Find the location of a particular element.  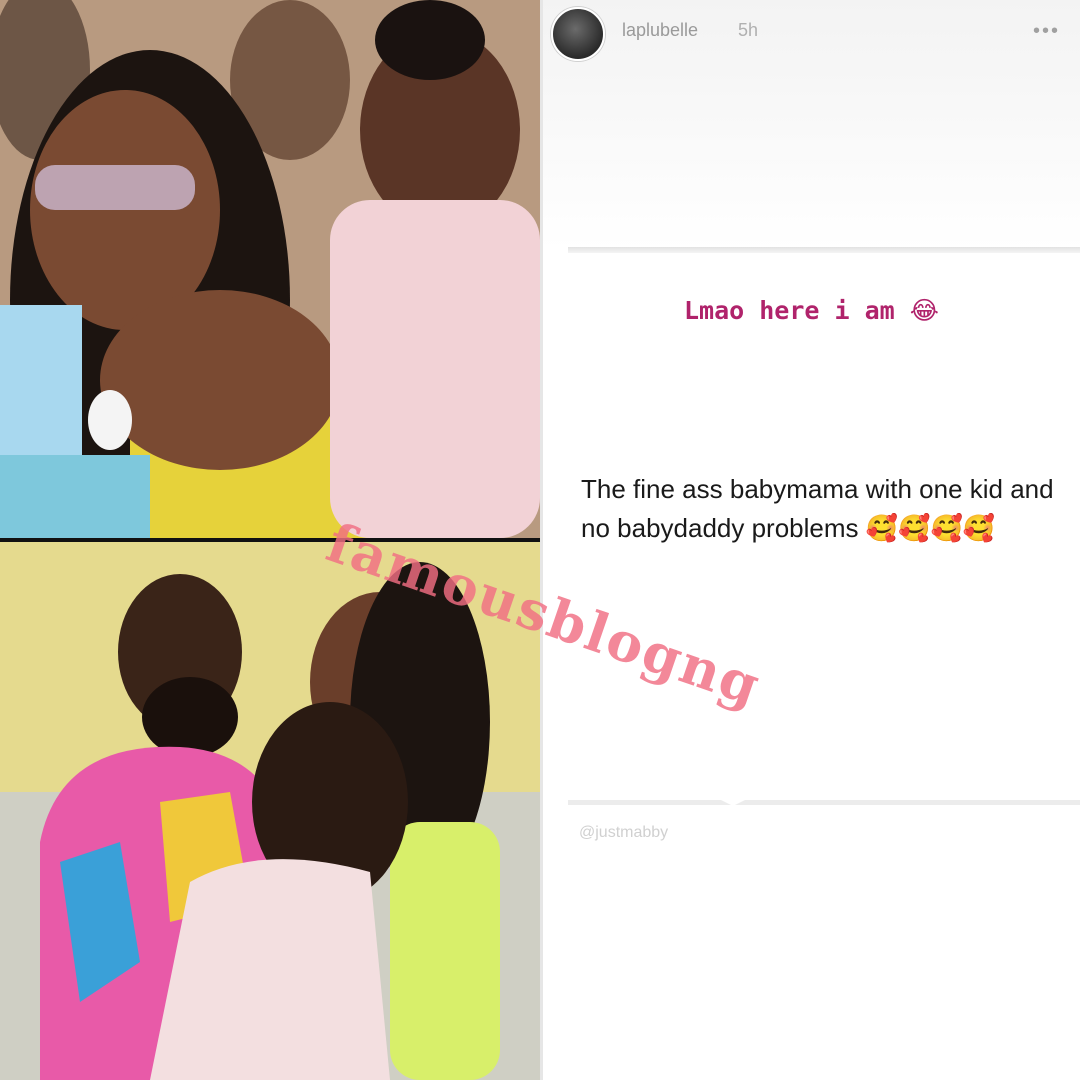

story-mention: @justmabby is located at coordinates (623, 833).